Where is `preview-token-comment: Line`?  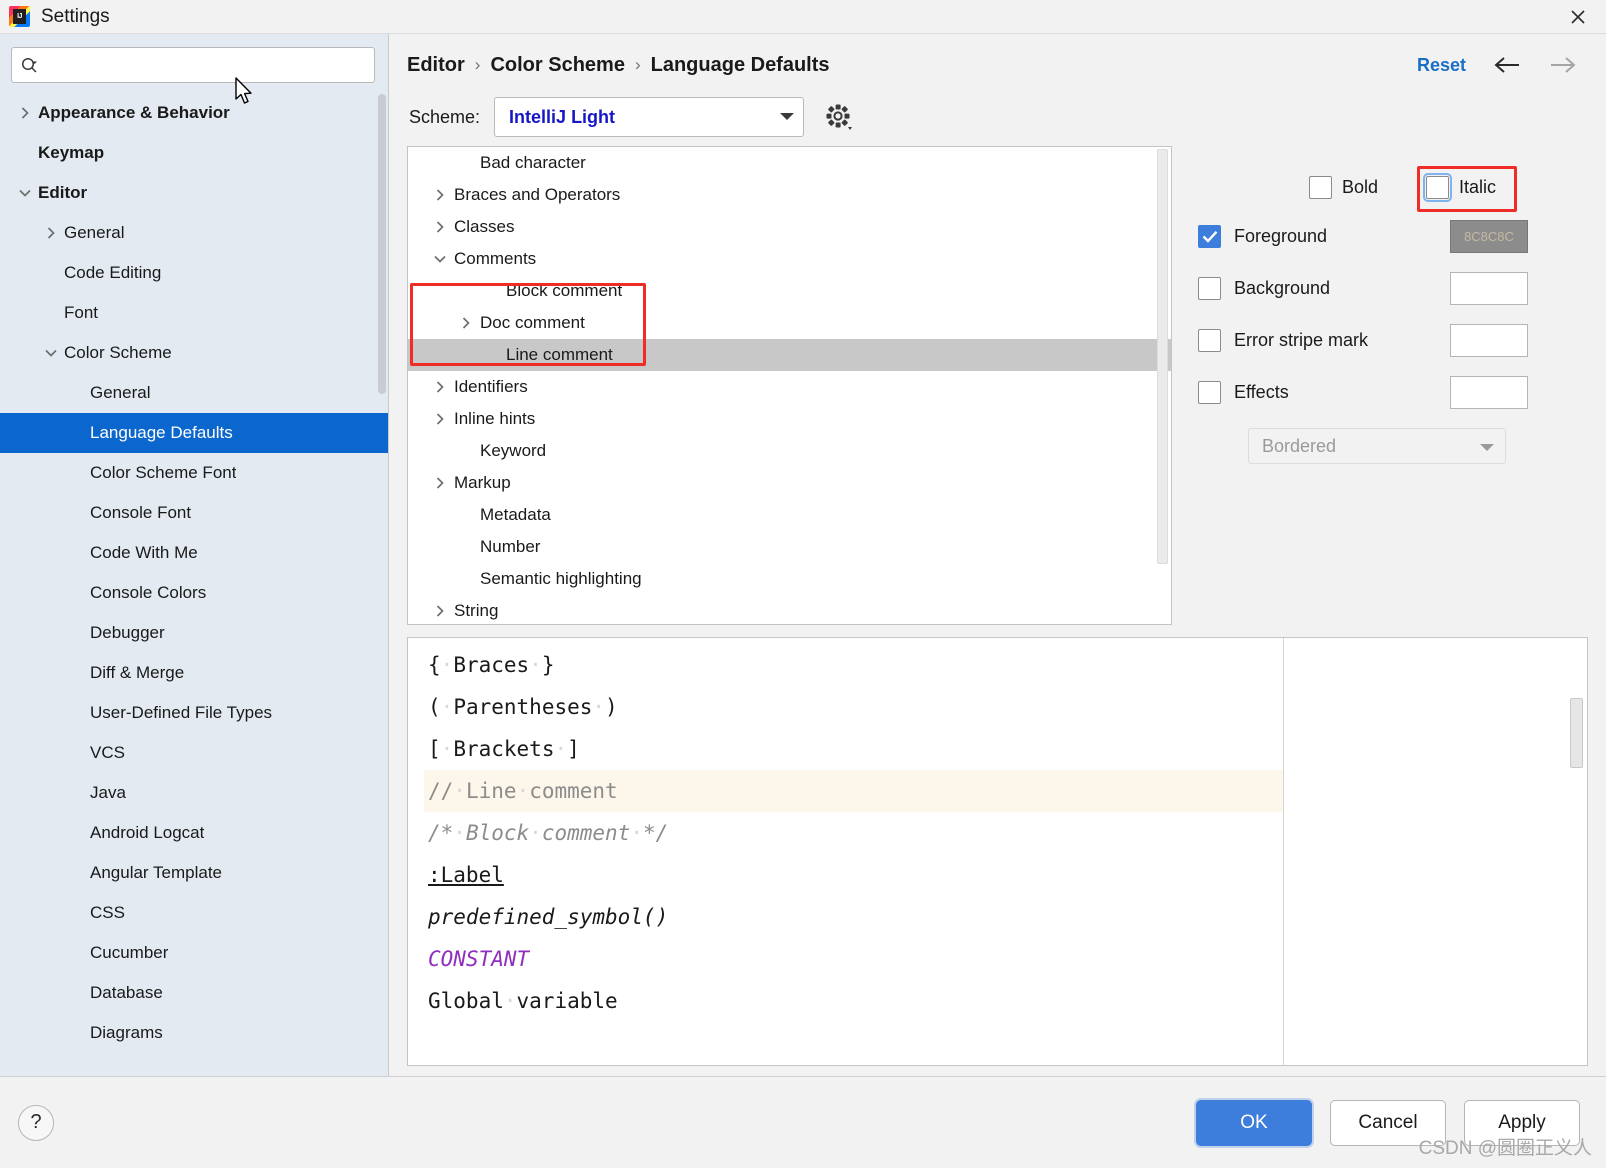 preview-token-comment: Line is located at coordinates (491, 791).